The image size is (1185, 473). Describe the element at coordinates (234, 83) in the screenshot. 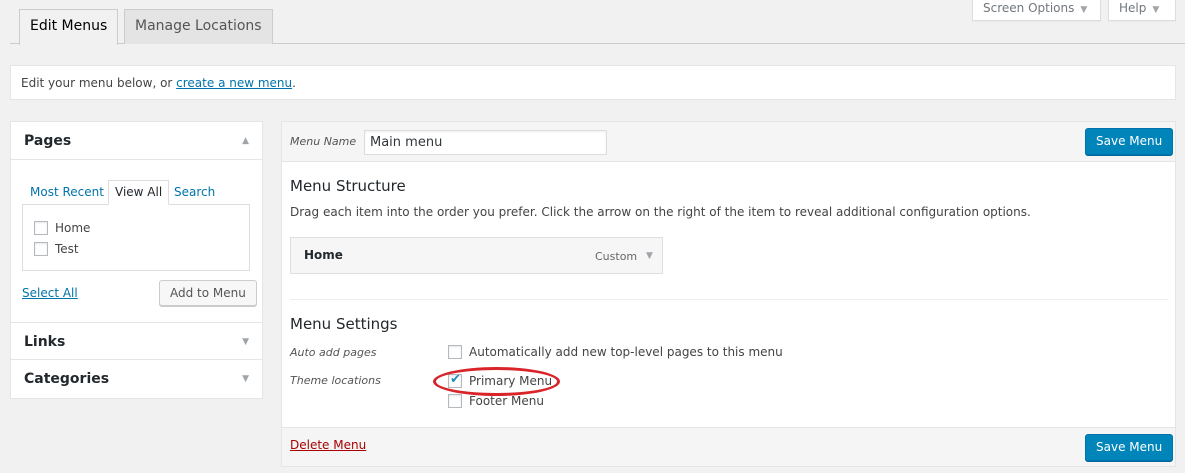

I see `create-new-menu-link: create a new menu` at that location.